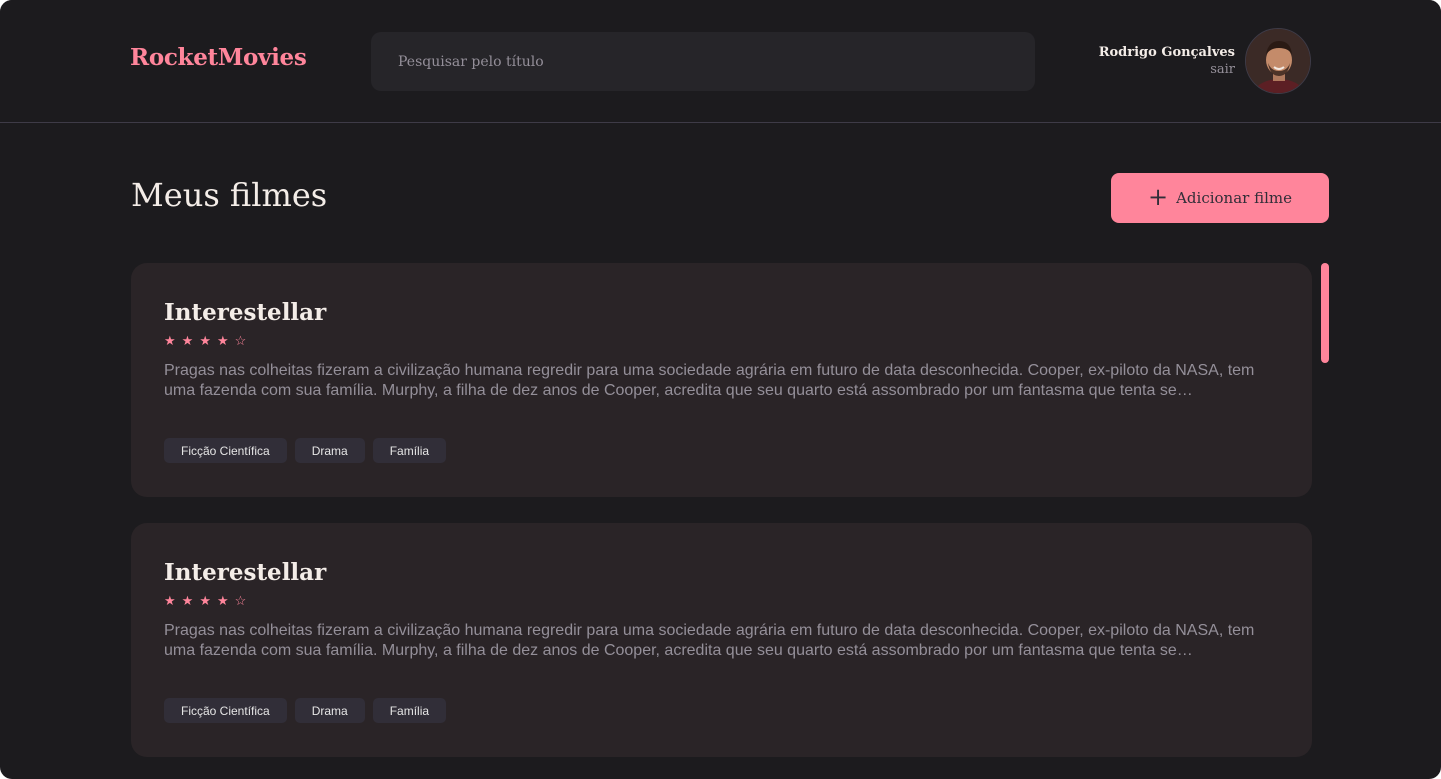  I want to click on profile-info: Rodrigo Gonçalves sair, so click(1167, 61).